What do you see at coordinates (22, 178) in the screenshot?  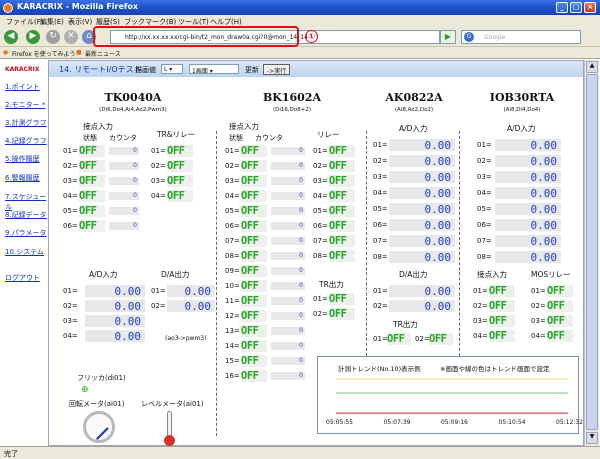 I see `sidebar-item-alarm-history: 6.警報履歴` at bounding box center [22, 178].